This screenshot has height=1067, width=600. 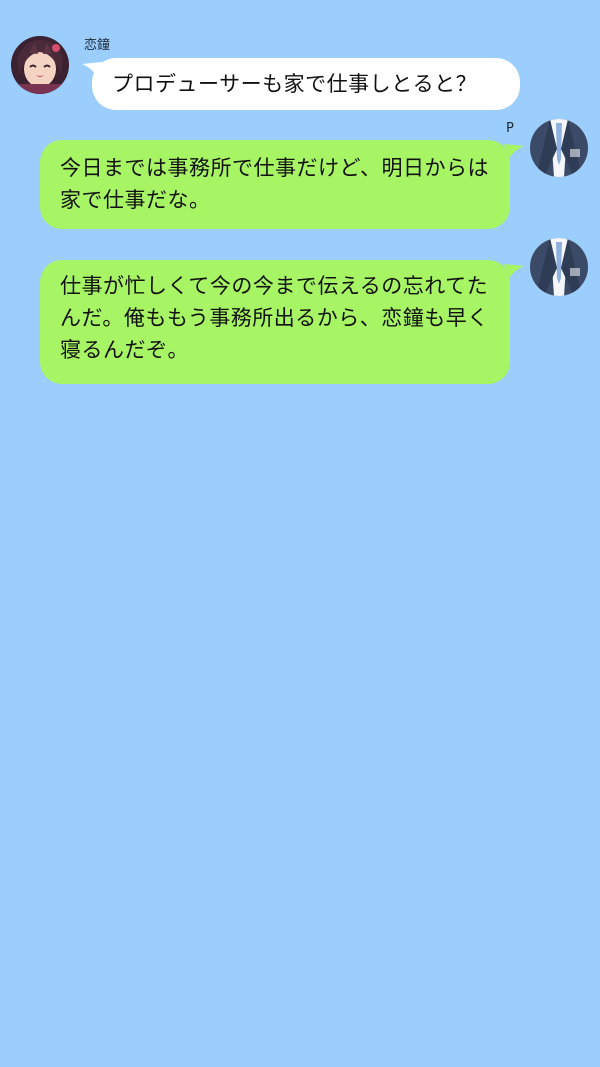 I want to click on sender-name: 恋鐘, so click(x=97, y=45).